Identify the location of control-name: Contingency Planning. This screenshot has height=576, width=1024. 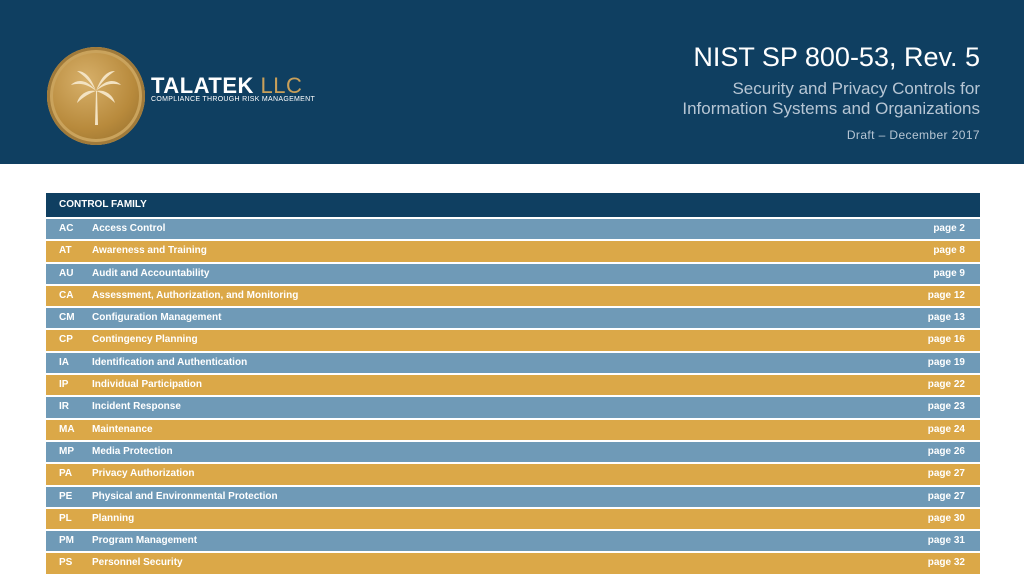
(145, 340).